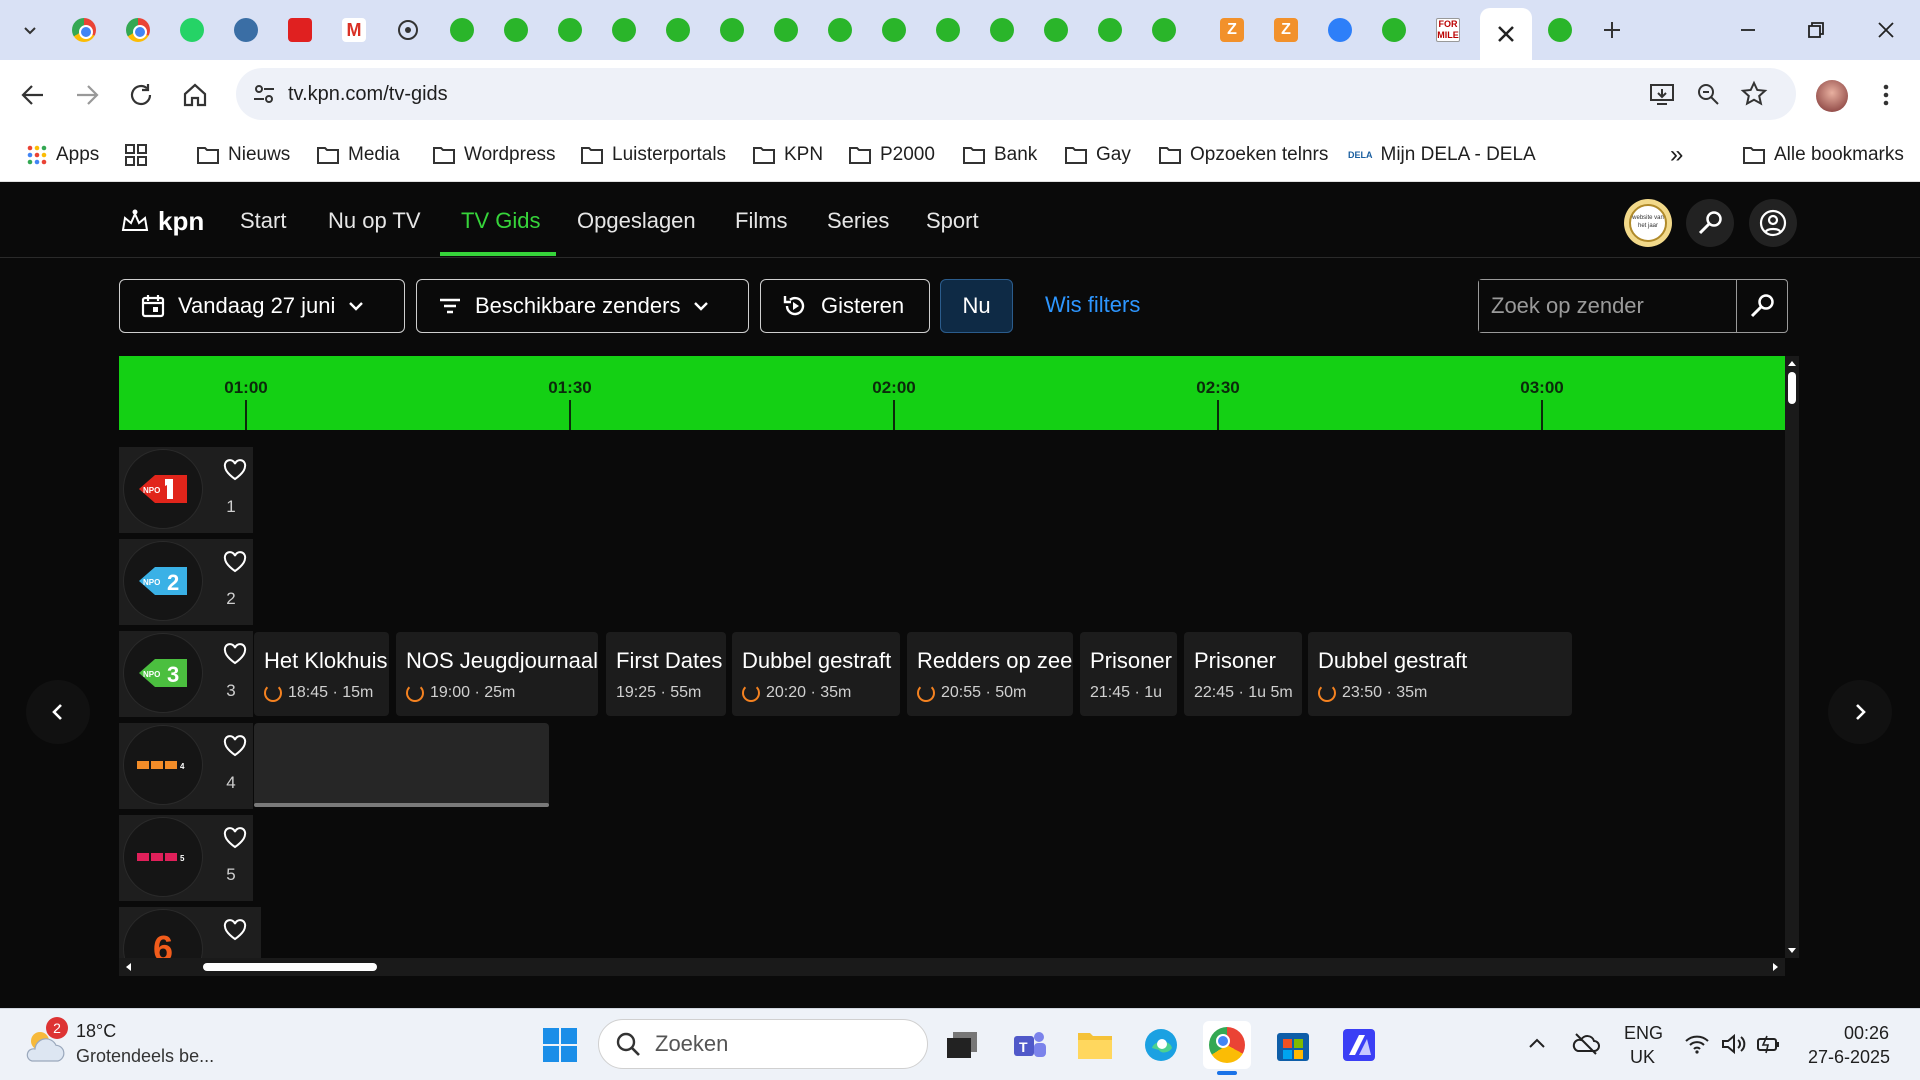  Describe the element at coordinates (891, 155) in the screenshot. I see `bookmark-folder-p2000: P2000` at that location.